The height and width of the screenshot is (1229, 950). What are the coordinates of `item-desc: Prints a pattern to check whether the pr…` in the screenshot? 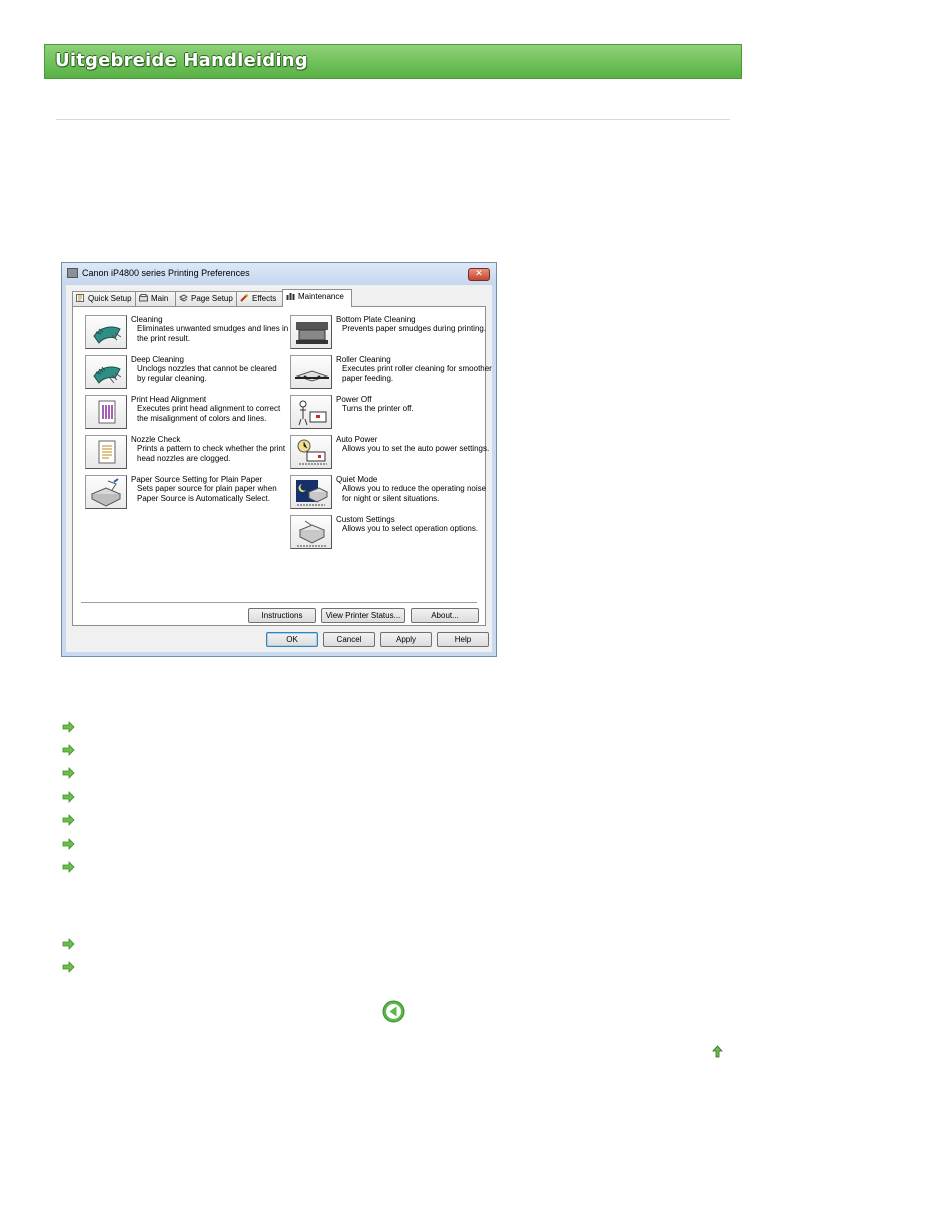 It's located at (211, 453).